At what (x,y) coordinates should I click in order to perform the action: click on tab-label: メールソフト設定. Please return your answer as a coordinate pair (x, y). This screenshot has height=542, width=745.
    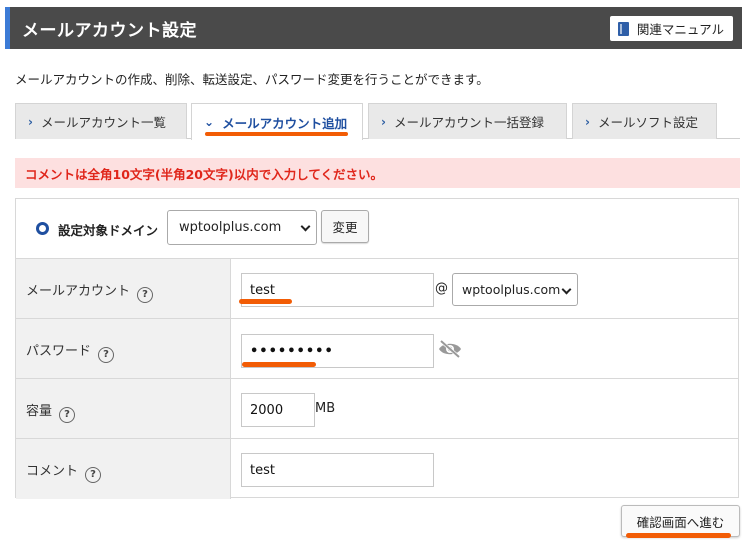
    Looking at the image, I should click on (647, 122).